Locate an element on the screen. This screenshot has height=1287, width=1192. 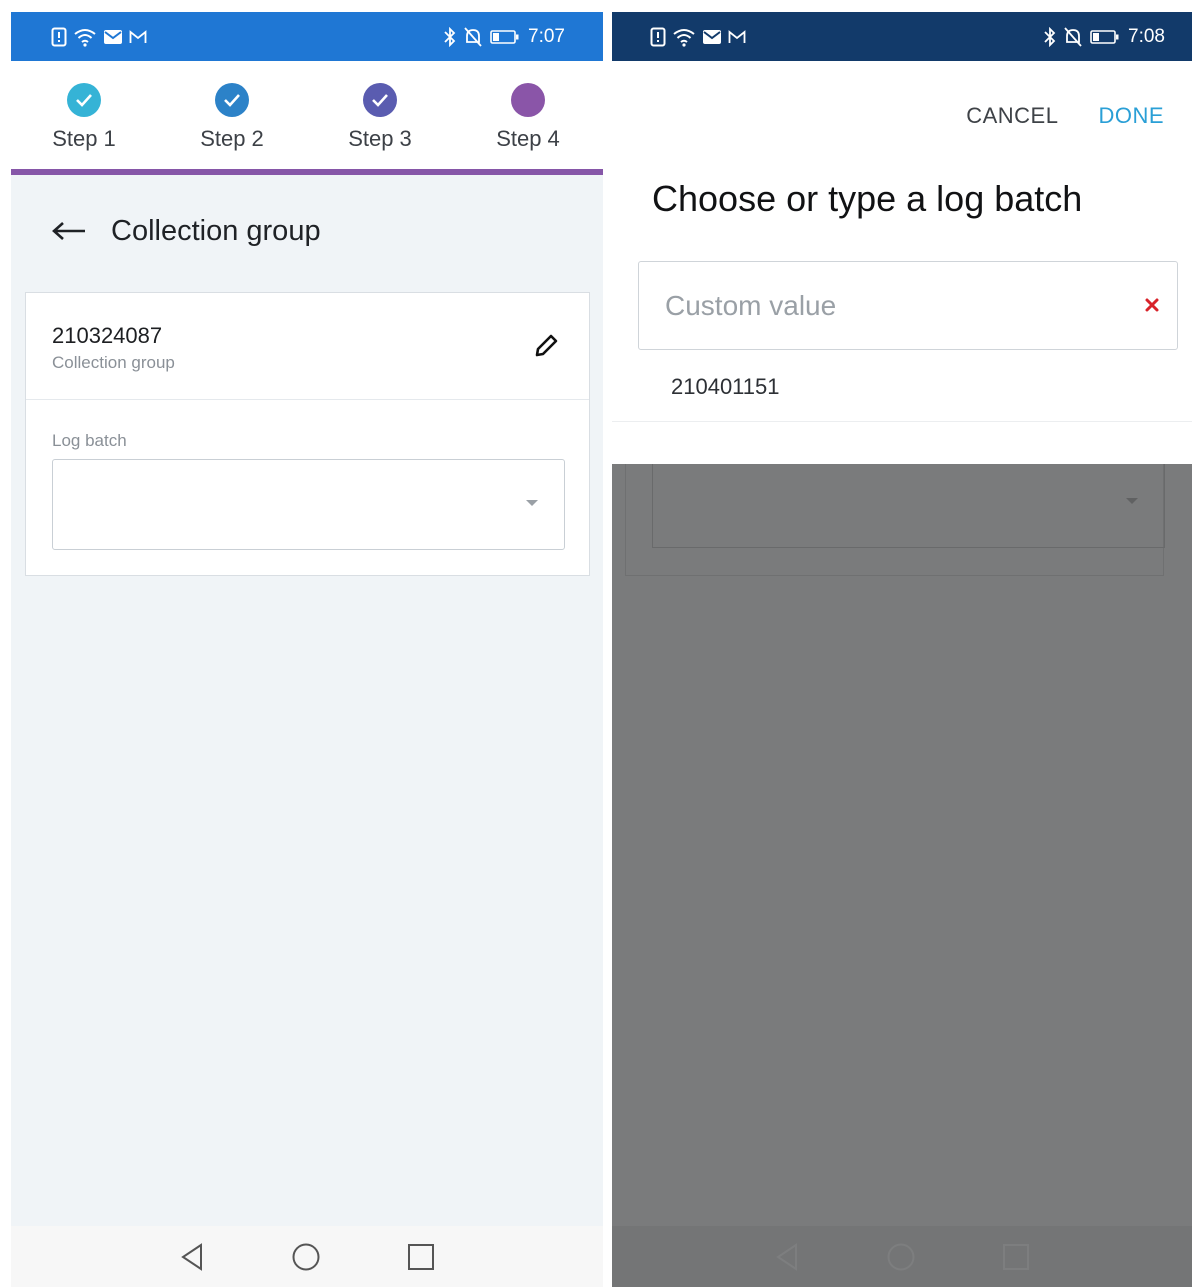
step-1: Step 1 is located at coordinates (84, 117).